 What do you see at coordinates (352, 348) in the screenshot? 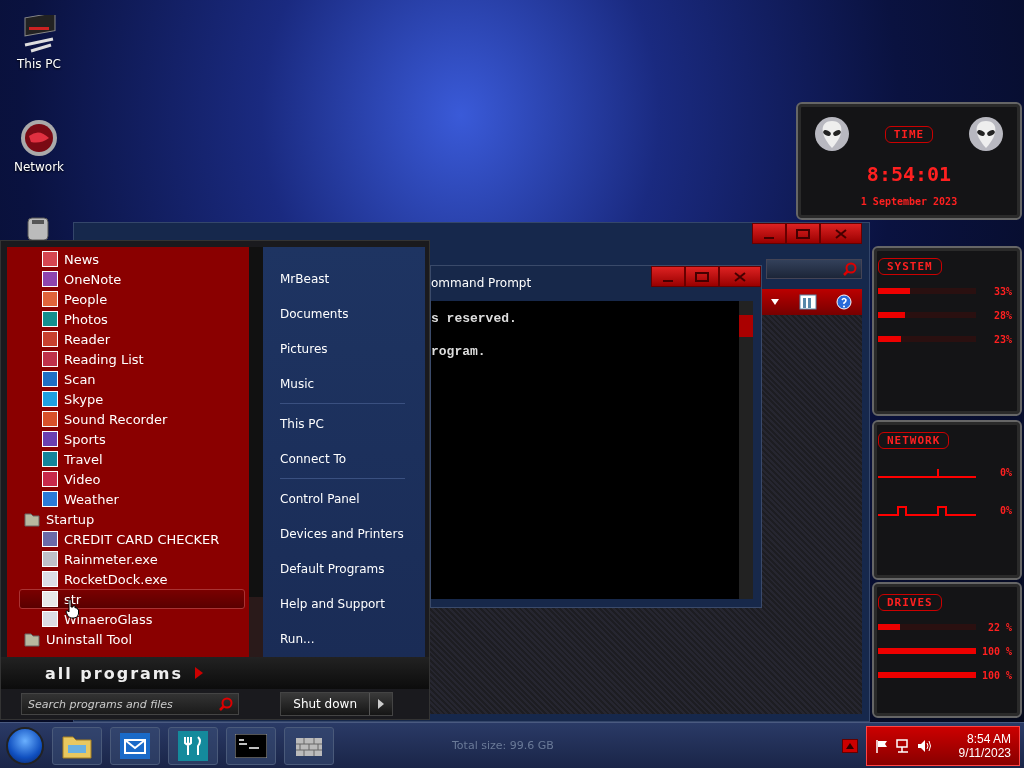
I see `menu-link: Pictures` at bounding box center [352, 348].